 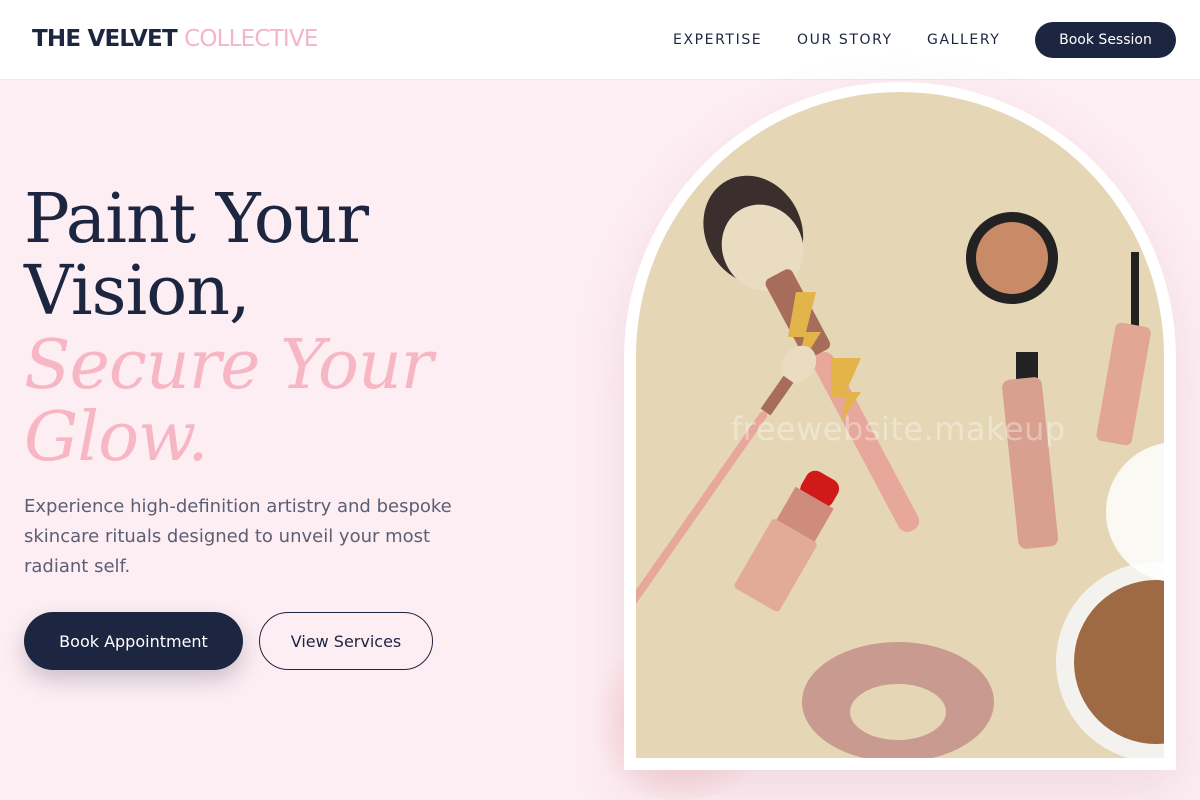 I want to click on nav-link-gallery: GALLERY, so click(x=963, y=40).